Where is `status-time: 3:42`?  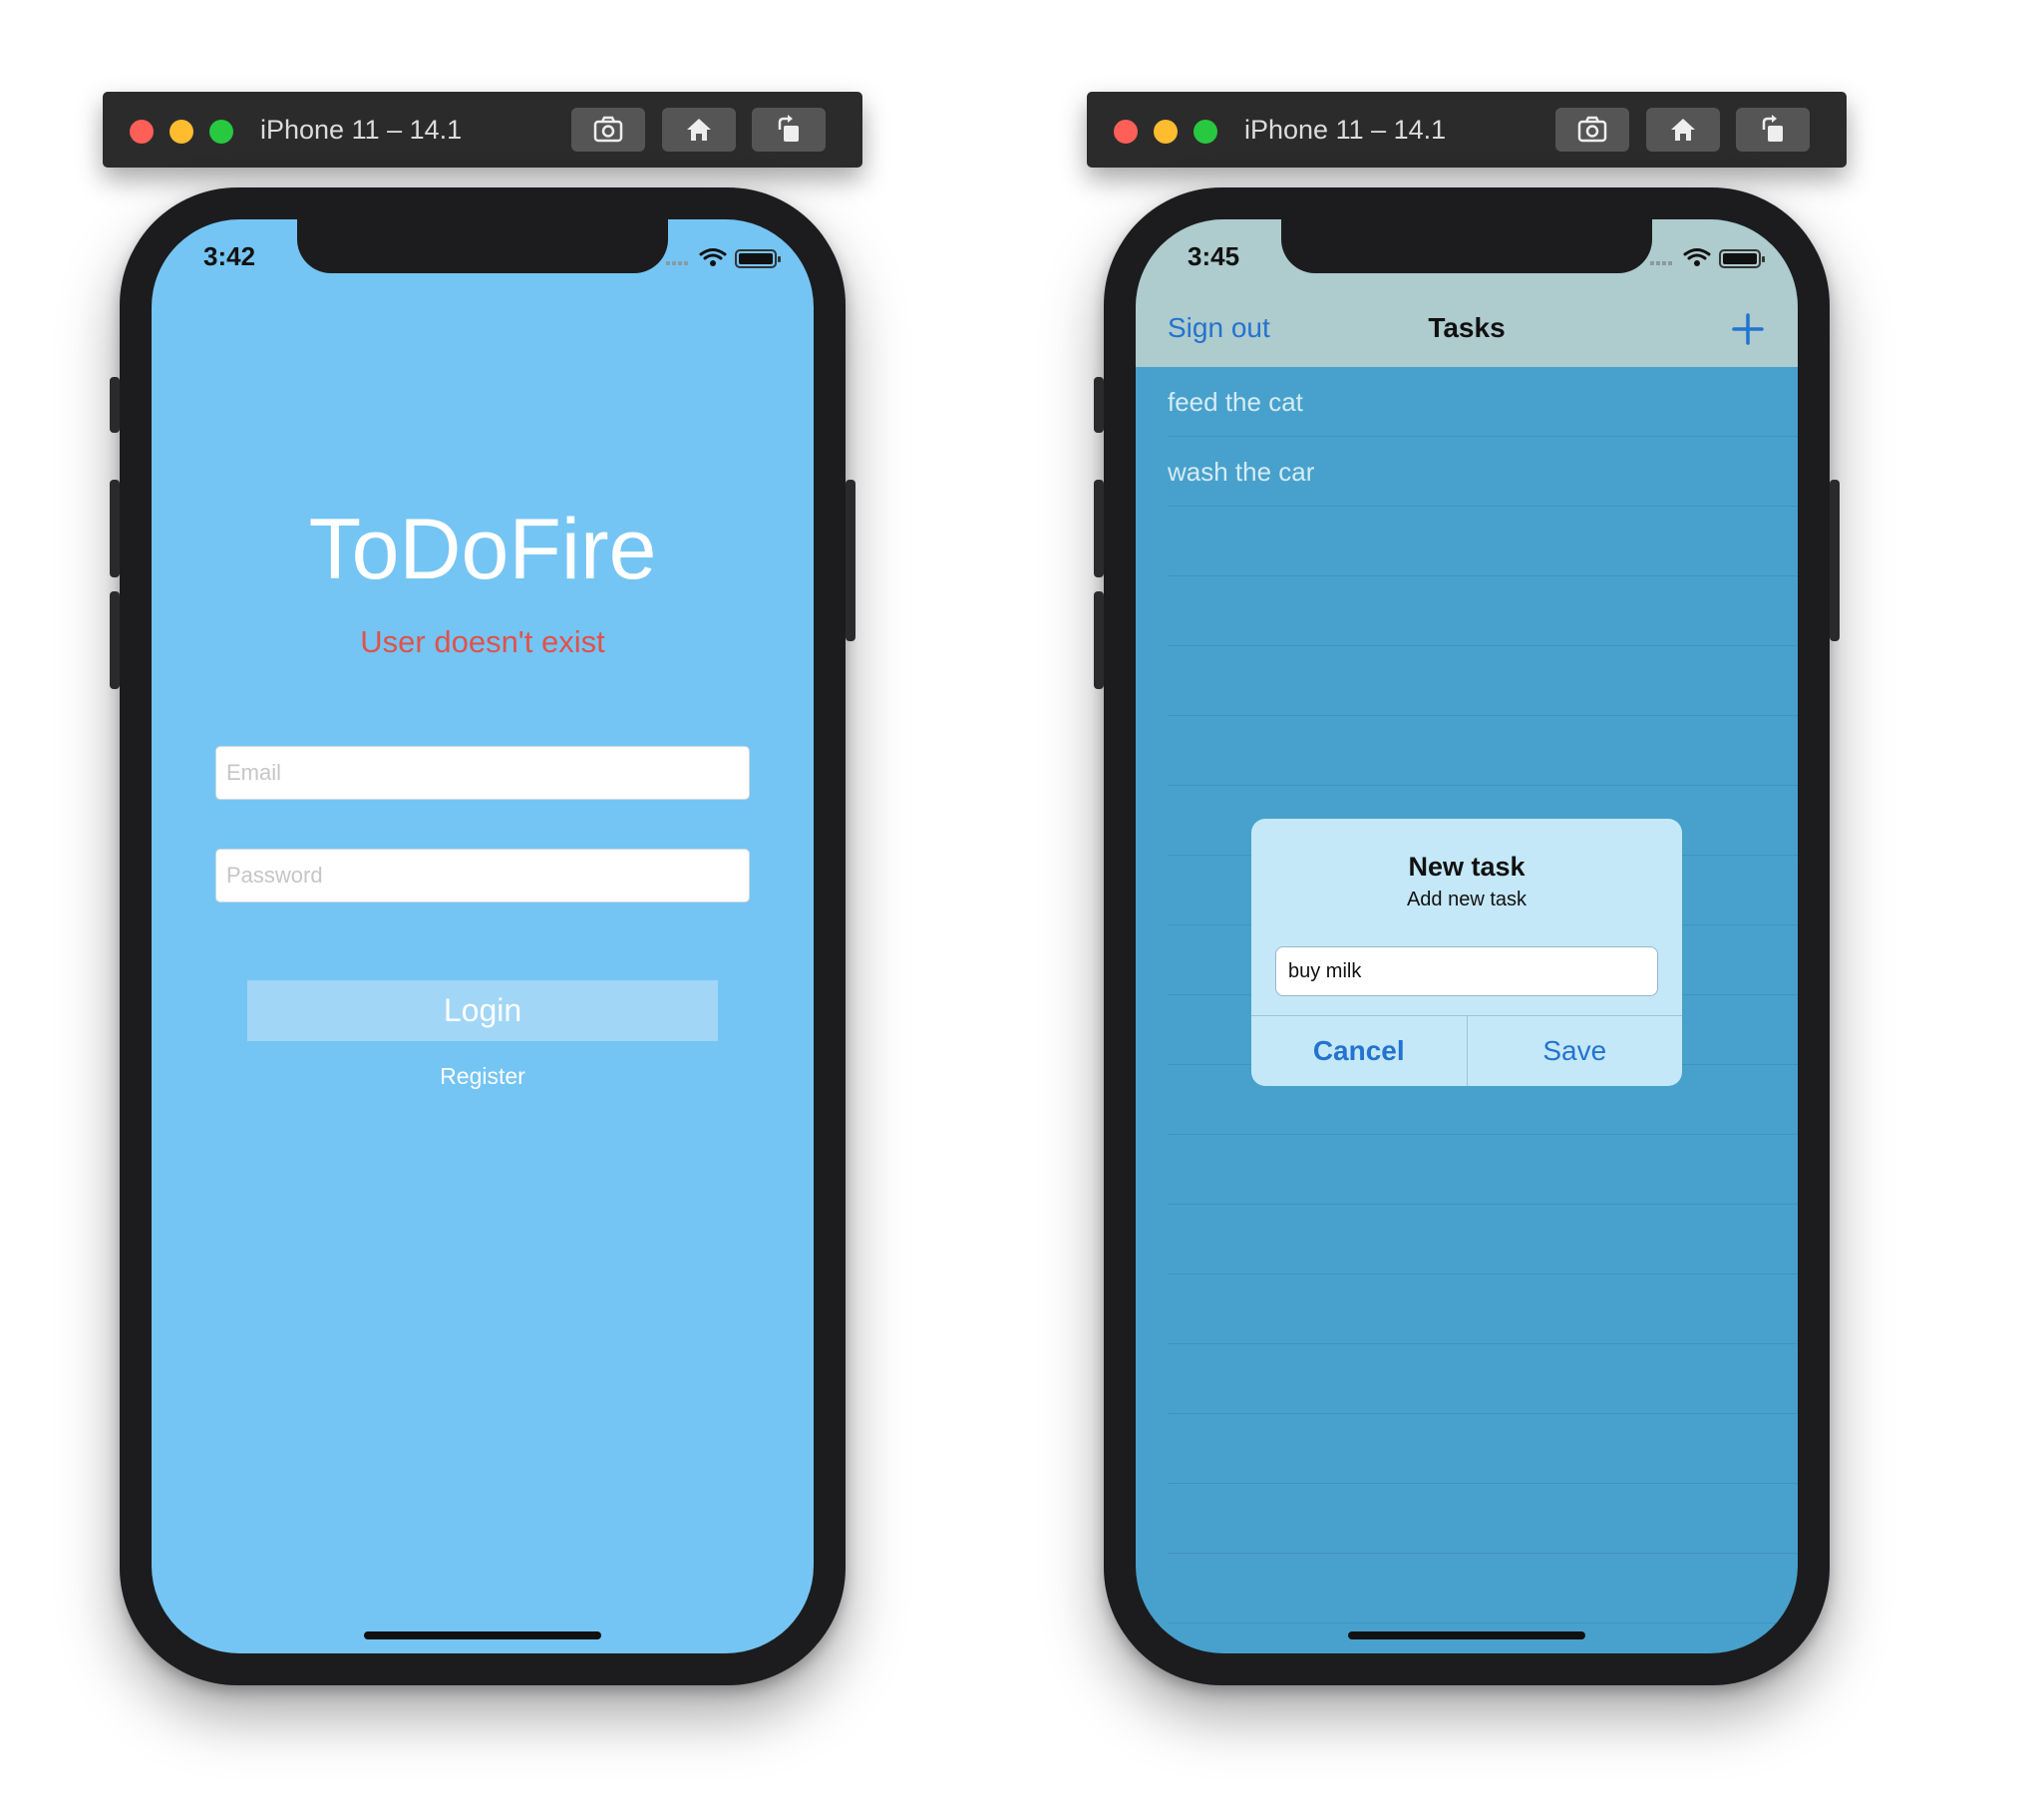 status-time: 3:42 is located at coordinates (229, 256).